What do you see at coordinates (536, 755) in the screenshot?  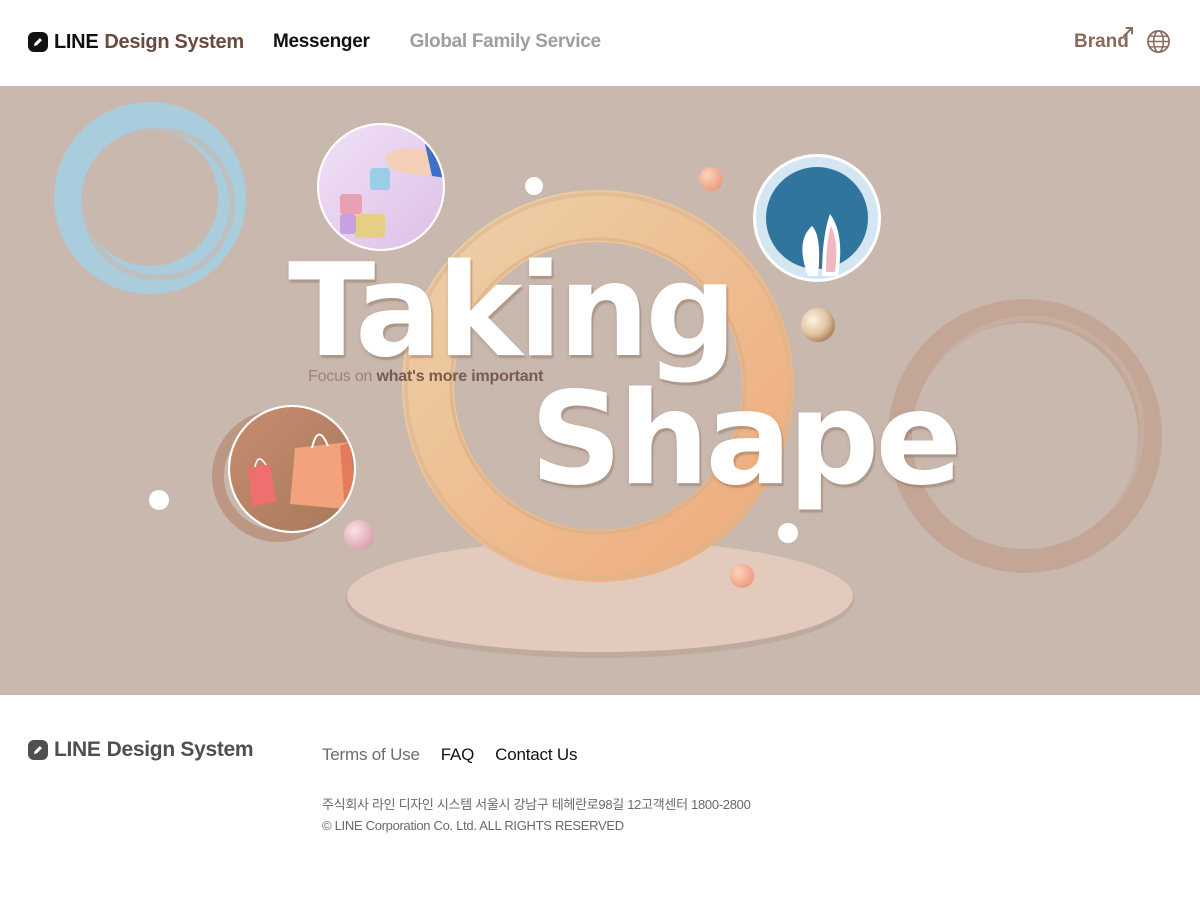 I see `contact-us-link: Contact Us` at bounding box center [536, 755].